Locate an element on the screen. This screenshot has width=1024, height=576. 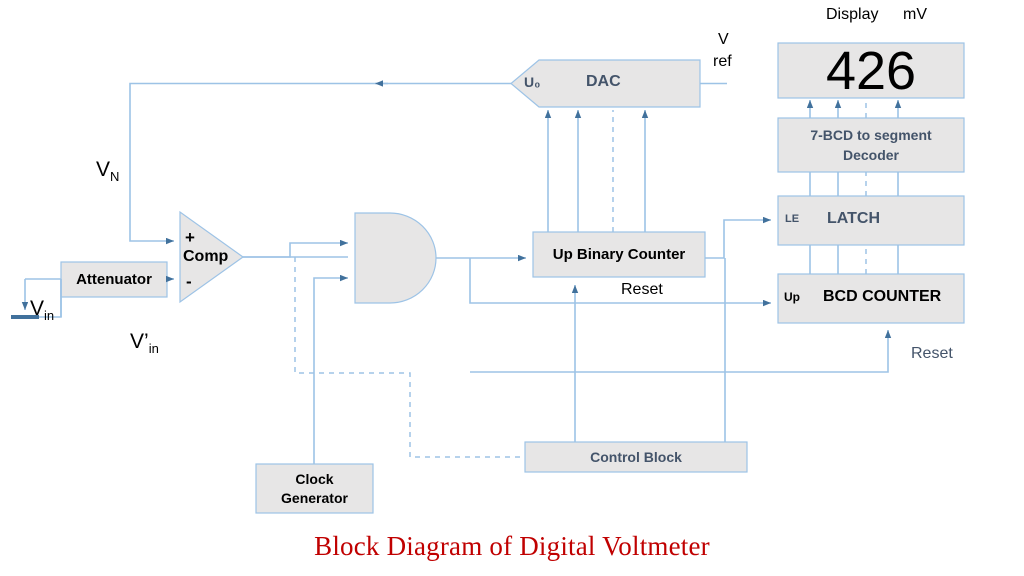
bcd-counter-label: BCD COUNTER is located at coordinates (882, 296).